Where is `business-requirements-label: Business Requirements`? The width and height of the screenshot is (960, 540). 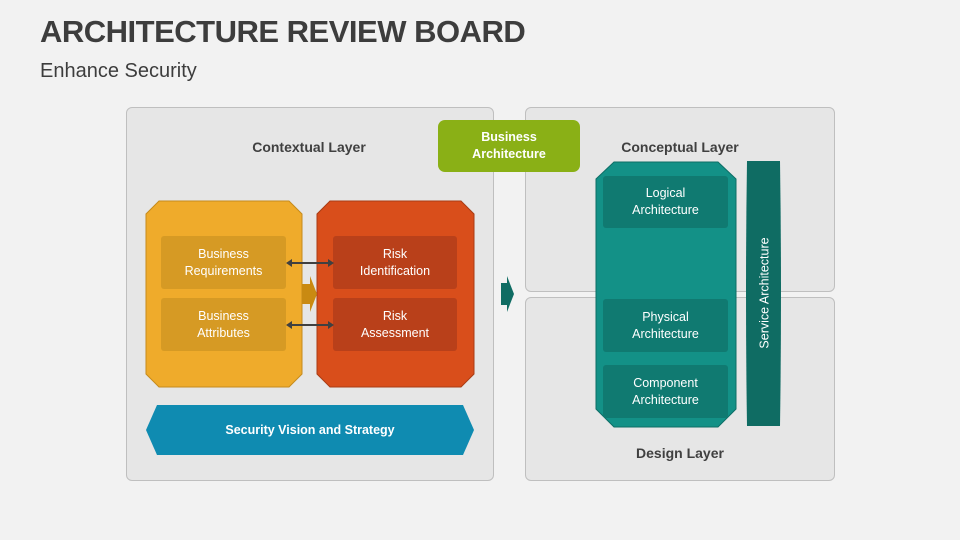
business-requirements-label: Business Requirements is located at coordinates (223, 262).